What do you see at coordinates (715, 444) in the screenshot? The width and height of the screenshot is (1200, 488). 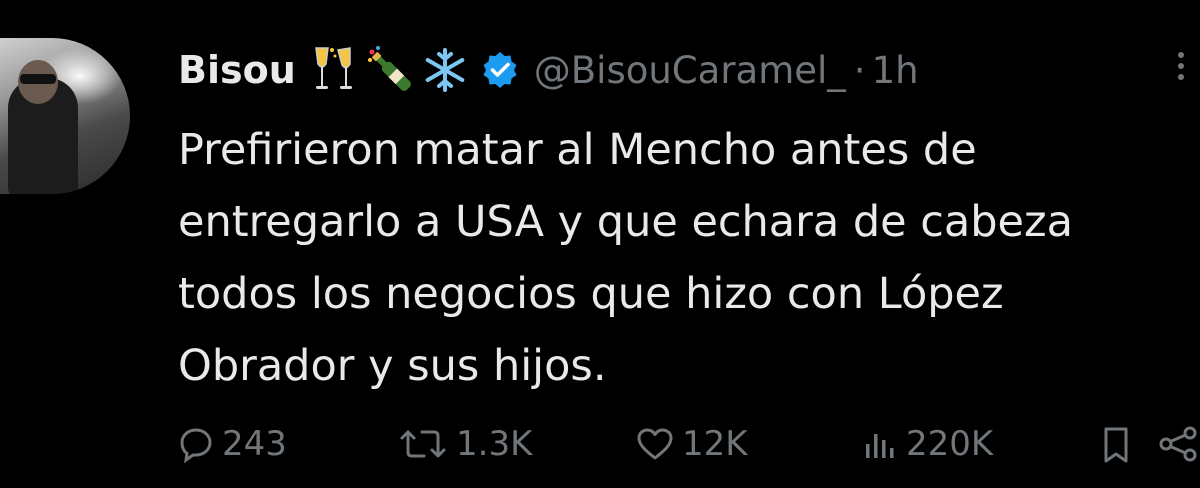 I see `like-count: 12K` at bounding box center [715, 444].